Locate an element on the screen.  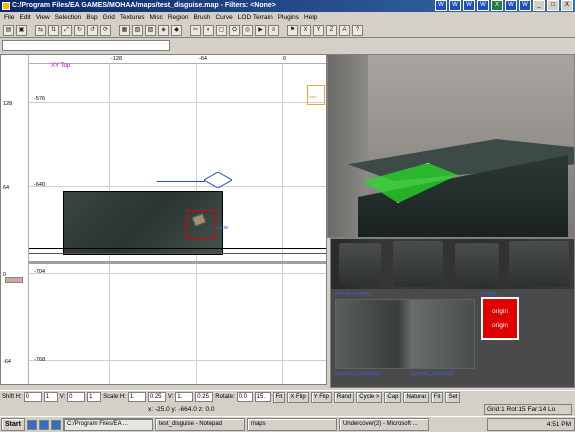
set-button: Set is located at coordinates (453, 397).